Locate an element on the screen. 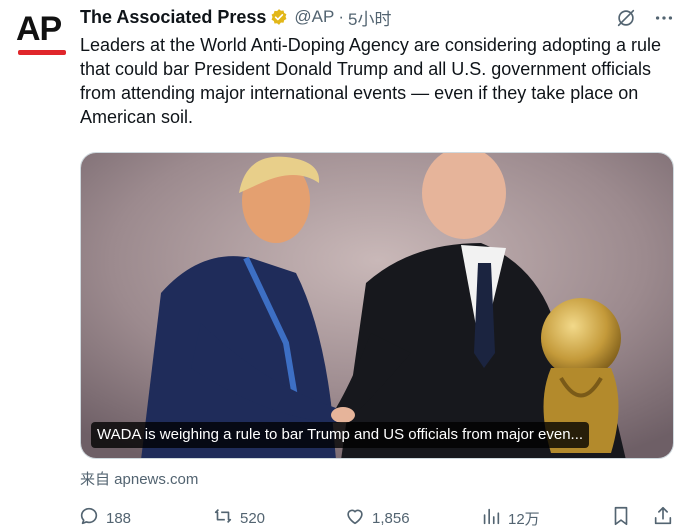 Image resolution: width=700 pixels, height=531 pixels. reply-icon is located at coordinates (92, 518).